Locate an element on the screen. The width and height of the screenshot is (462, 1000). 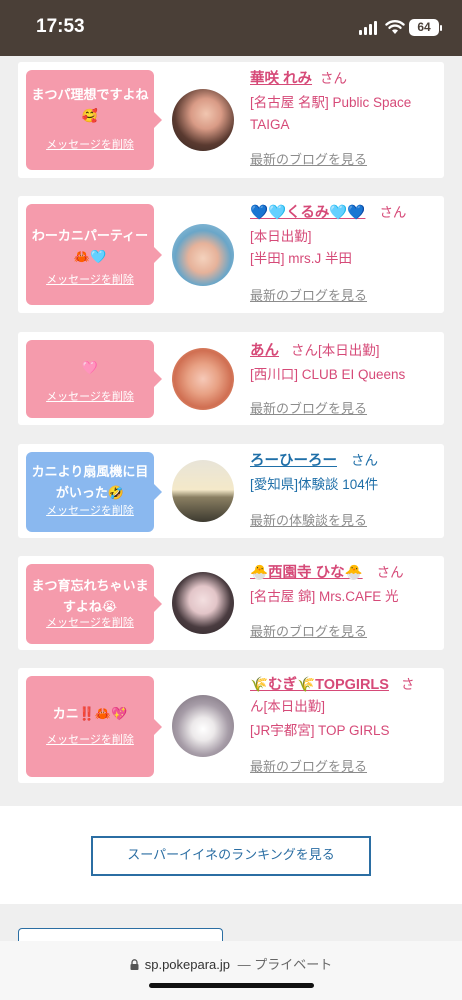
status-time: 17:53 is located at coordinates (60, 26).